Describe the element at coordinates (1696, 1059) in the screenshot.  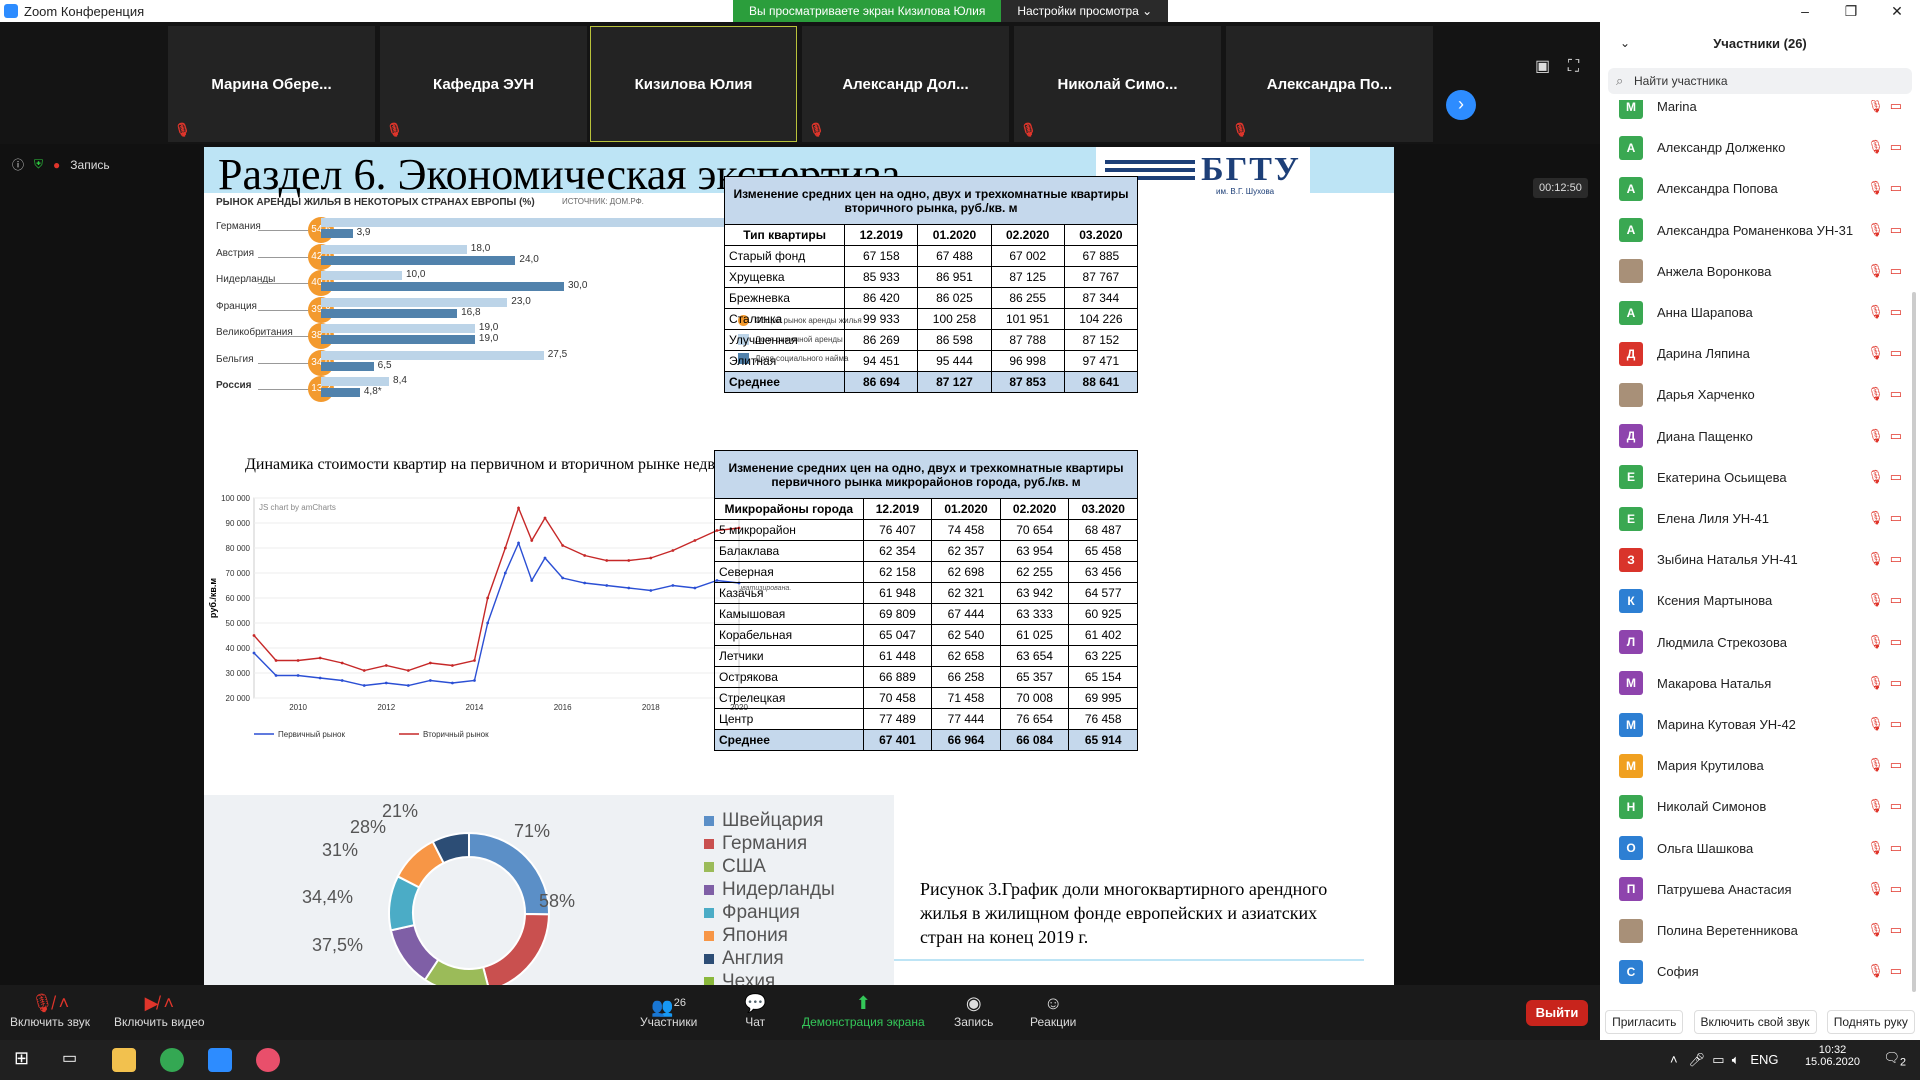
I see `mic-tray-icon: 🎤︎` at that location.